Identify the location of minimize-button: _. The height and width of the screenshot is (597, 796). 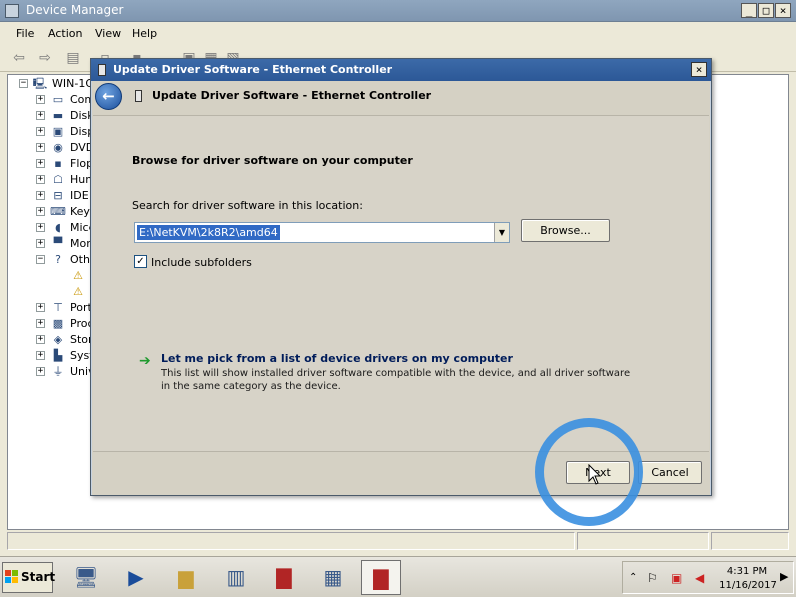
(749, 10).